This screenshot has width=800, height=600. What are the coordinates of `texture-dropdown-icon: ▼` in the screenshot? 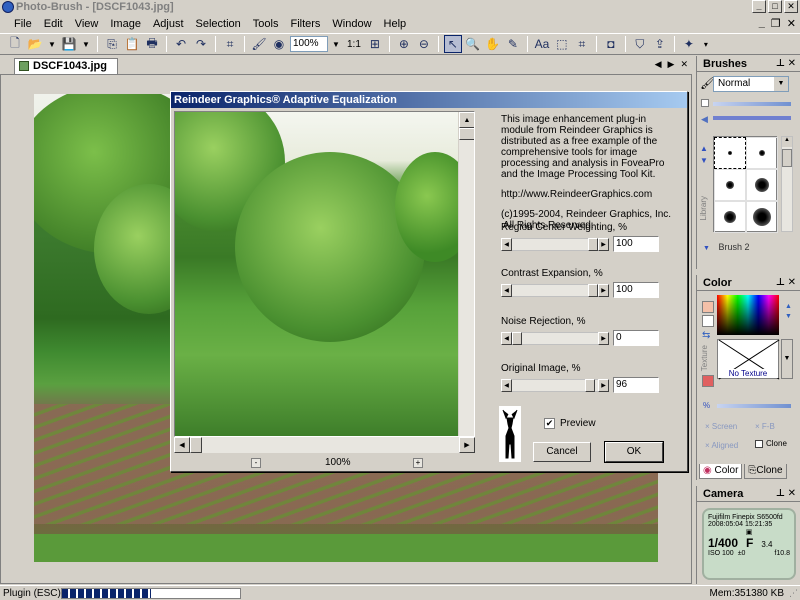 It's located at (787, 359).